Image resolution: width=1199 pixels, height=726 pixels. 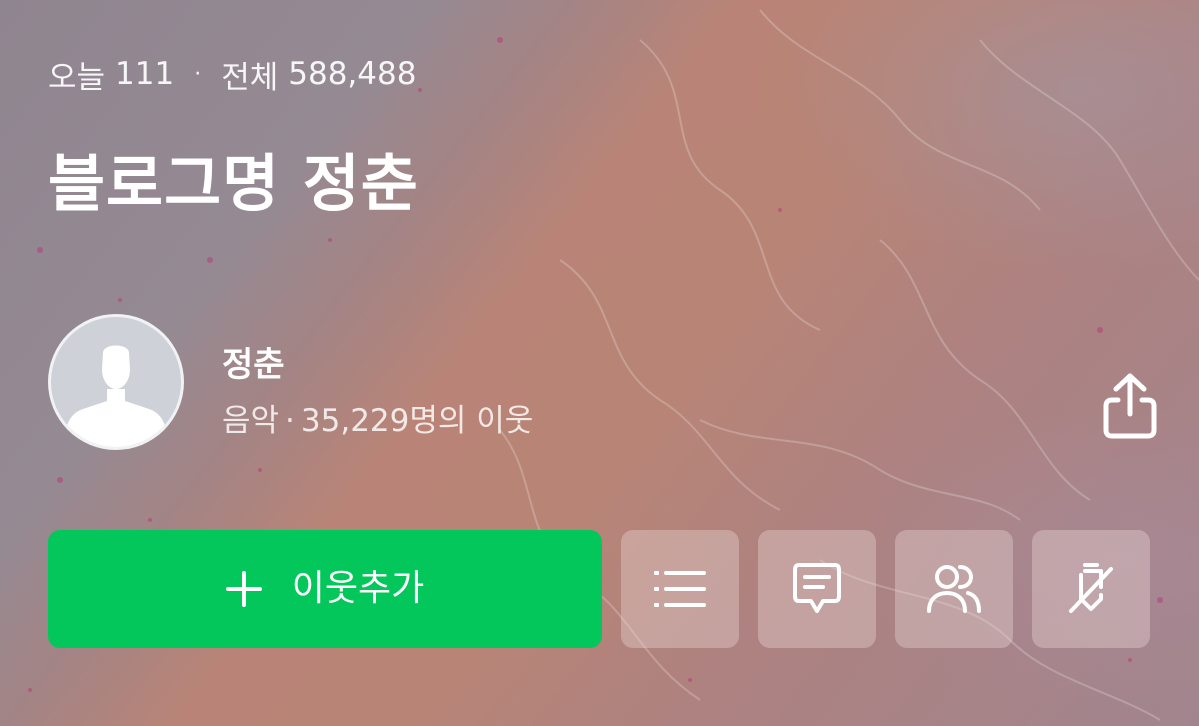 I want to click on add-neighbor-button: 이웃추가, so click(x=325, y=589).